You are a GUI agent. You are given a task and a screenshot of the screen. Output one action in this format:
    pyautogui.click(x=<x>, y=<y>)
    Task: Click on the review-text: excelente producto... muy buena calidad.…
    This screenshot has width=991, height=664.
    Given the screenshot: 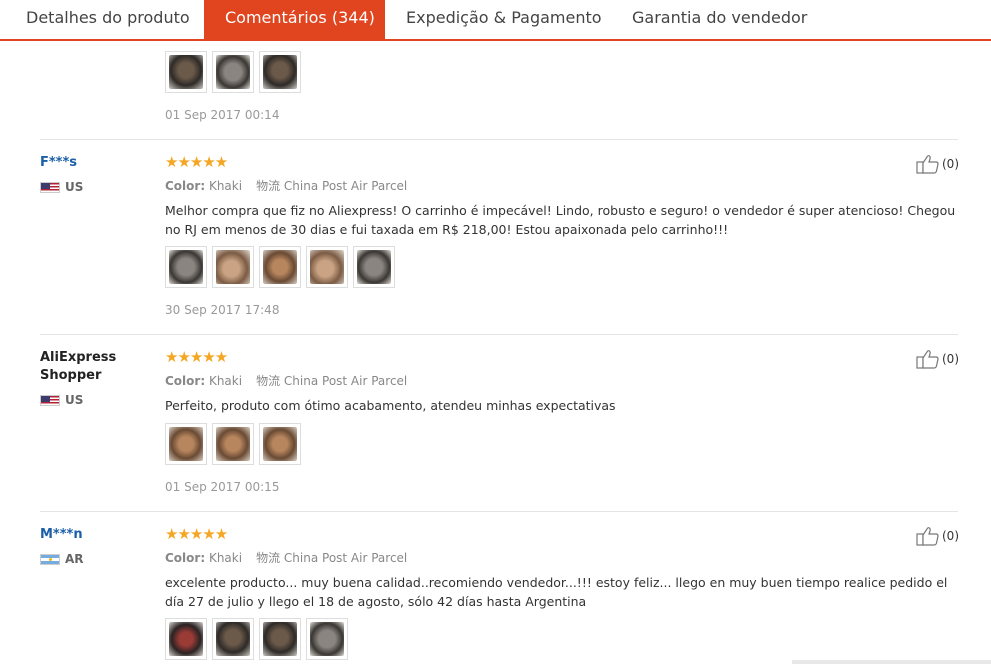 What is the action you would take?
    pyautogui.click(x=556, y=592)
    